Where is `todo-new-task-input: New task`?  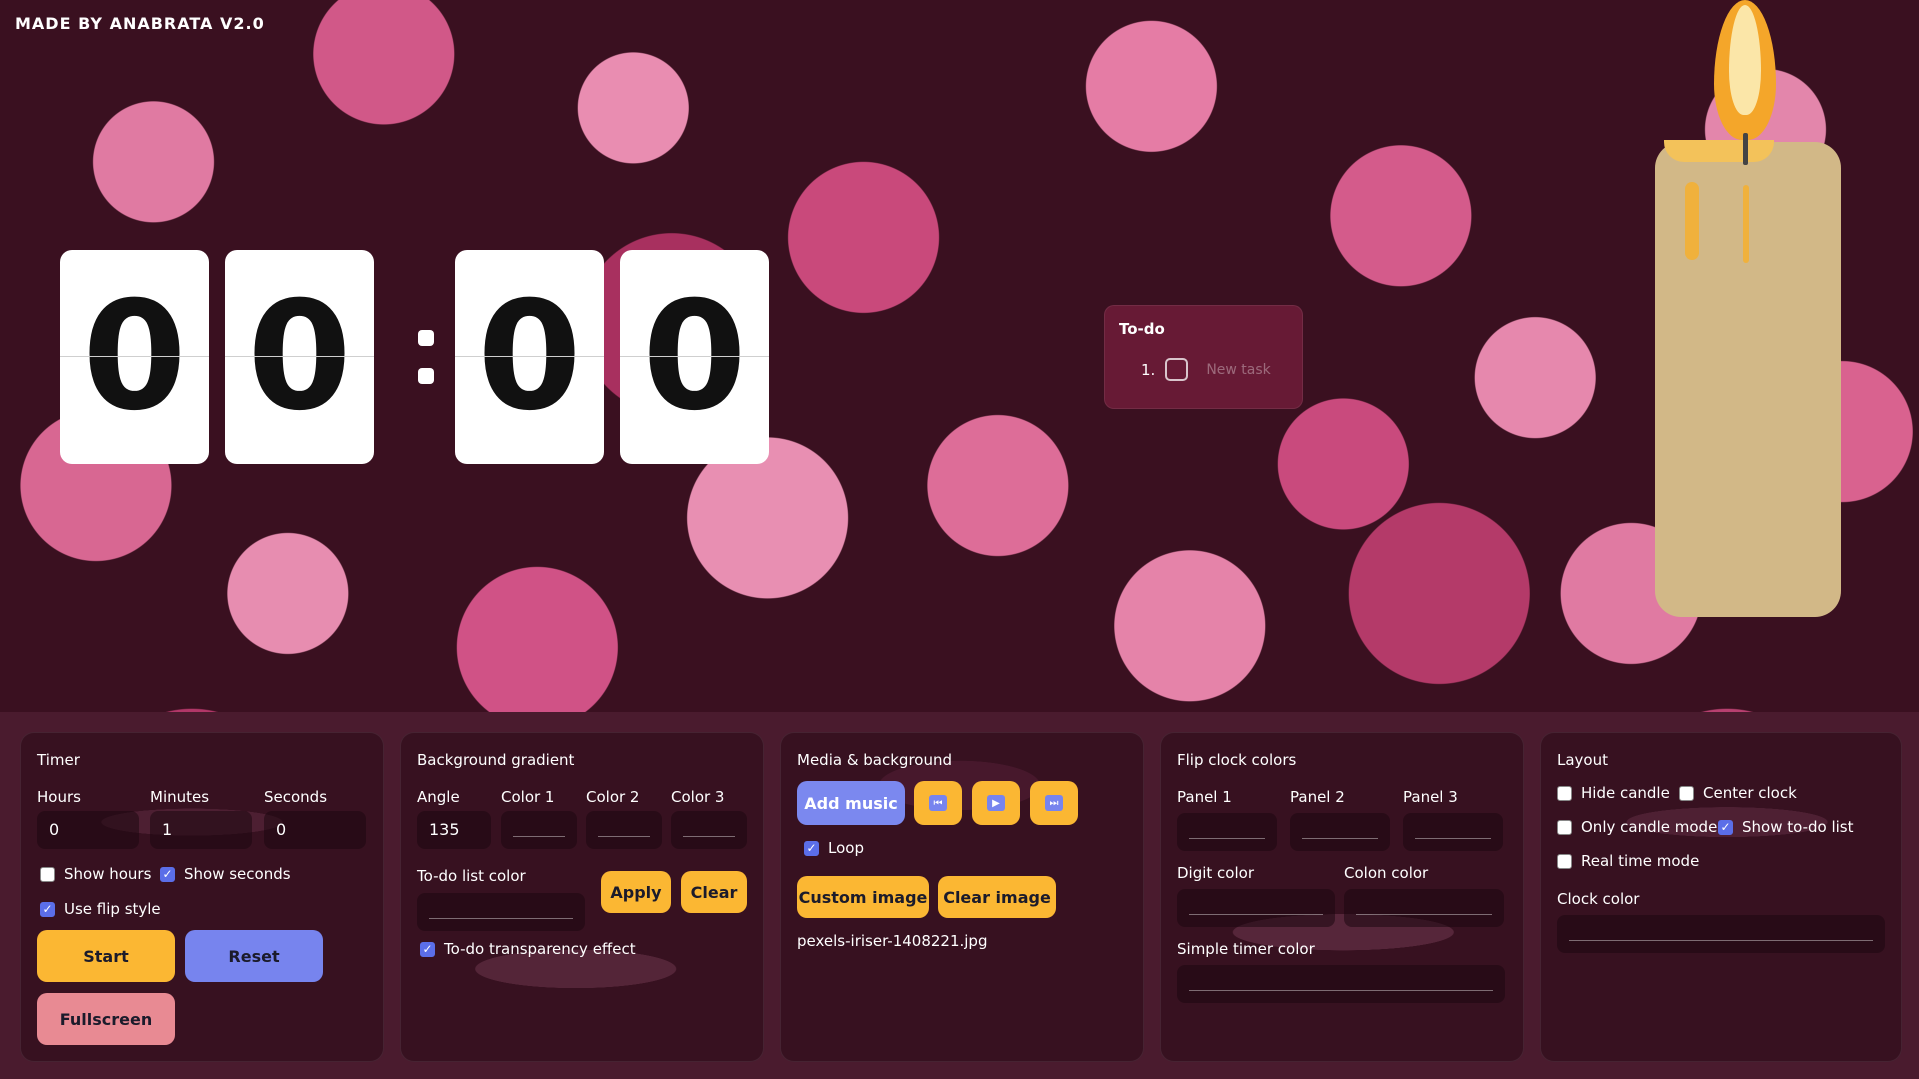
todo-new-task-input: New task is located at coordinates (1238, 370).